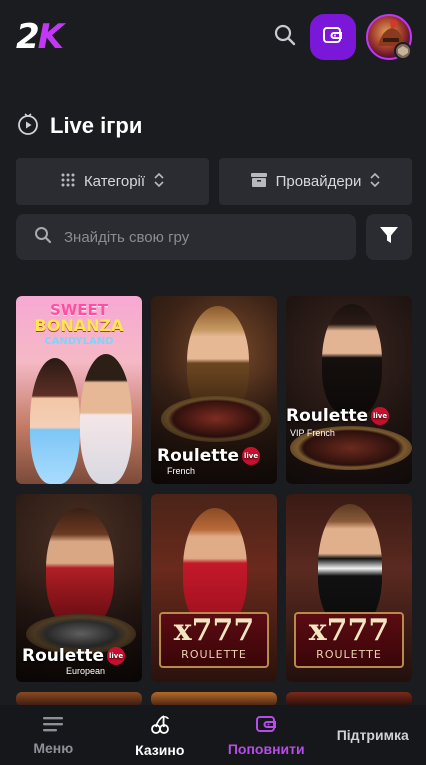 The width and height of the screenshot is (426, 765). Describe the element at coordinates (28, 126) in the screenshot. I see `tv-icon` at that location.